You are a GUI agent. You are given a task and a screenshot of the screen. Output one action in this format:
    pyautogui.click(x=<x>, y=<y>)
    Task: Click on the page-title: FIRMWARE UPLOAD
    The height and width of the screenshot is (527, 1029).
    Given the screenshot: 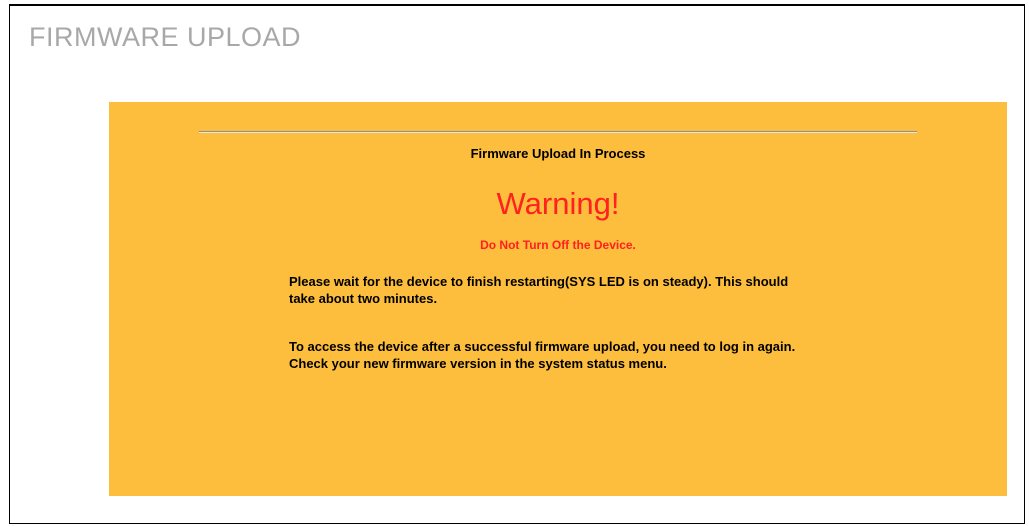 What is the action you would take?
    pyautogui.click(x=165, y=37)
    